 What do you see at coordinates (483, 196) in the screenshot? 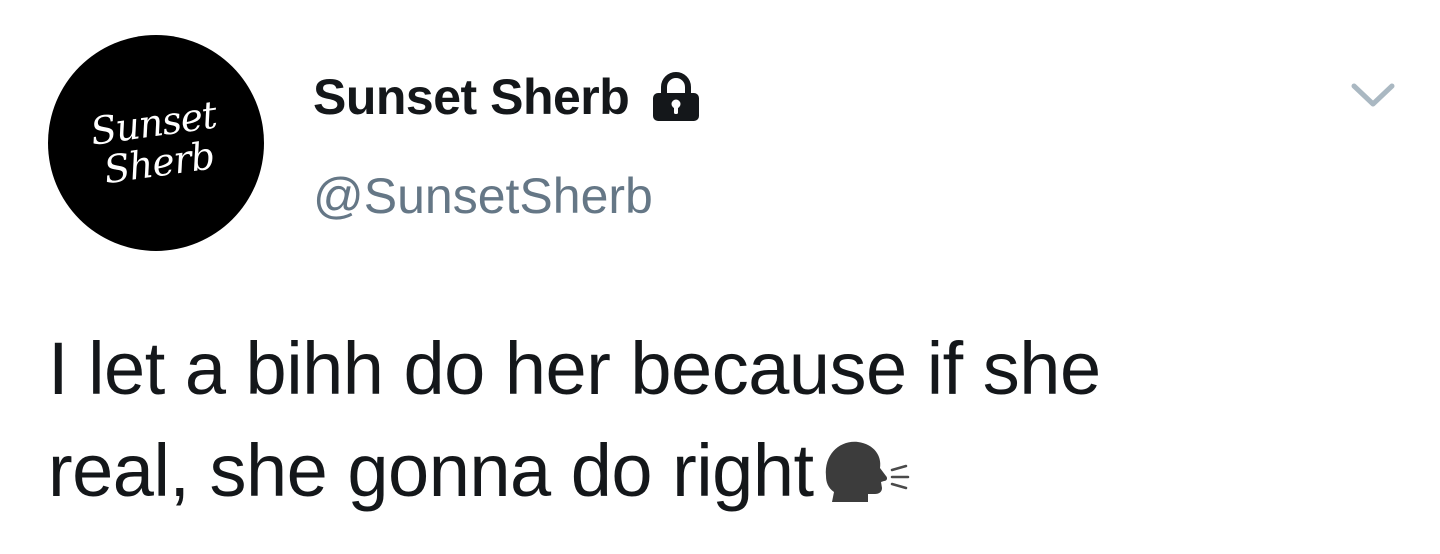
I see `user-handle: @SunsetSherb` at bounding box center [483, 196].